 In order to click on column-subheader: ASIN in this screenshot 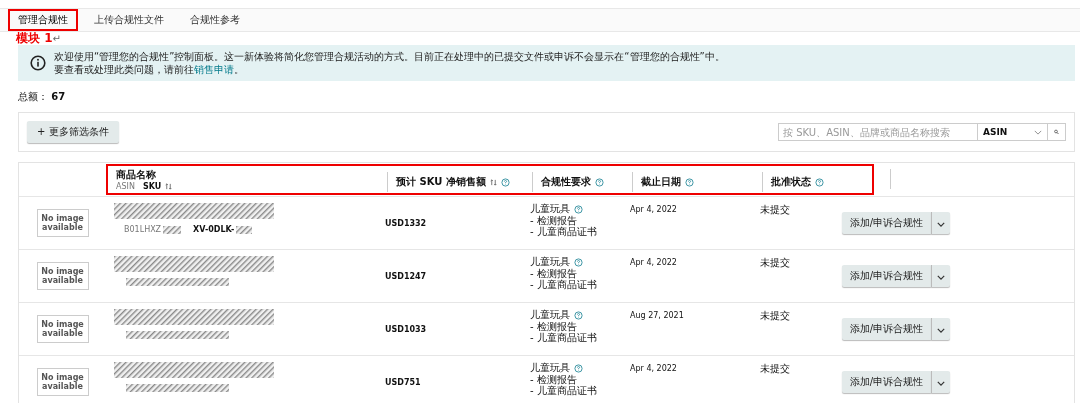, I will do `click(125, 186)`.